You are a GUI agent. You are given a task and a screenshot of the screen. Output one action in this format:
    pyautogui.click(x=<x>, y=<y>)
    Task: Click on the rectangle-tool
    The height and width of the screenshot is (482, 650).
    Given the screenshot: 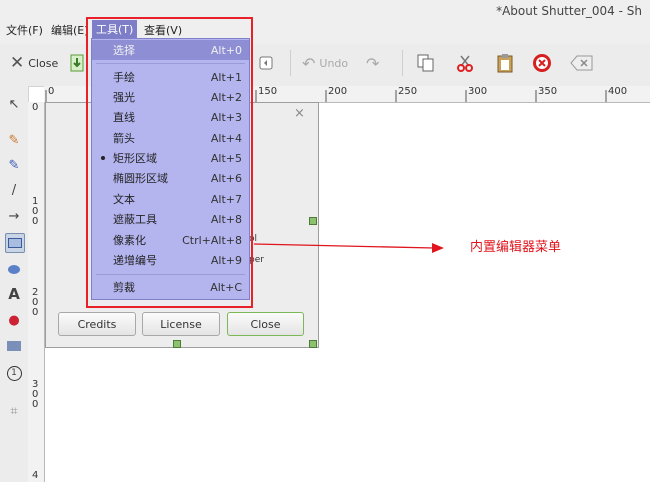 What is the action you would take?
    pyautogui.click(x=15, y=243)
    